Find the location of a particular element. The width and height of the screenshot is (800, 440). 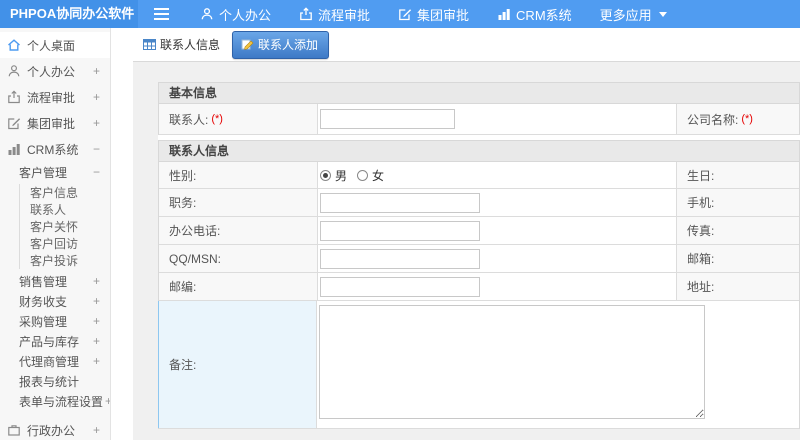

gender-male-label: 男 is located at coordinates (341, 175).